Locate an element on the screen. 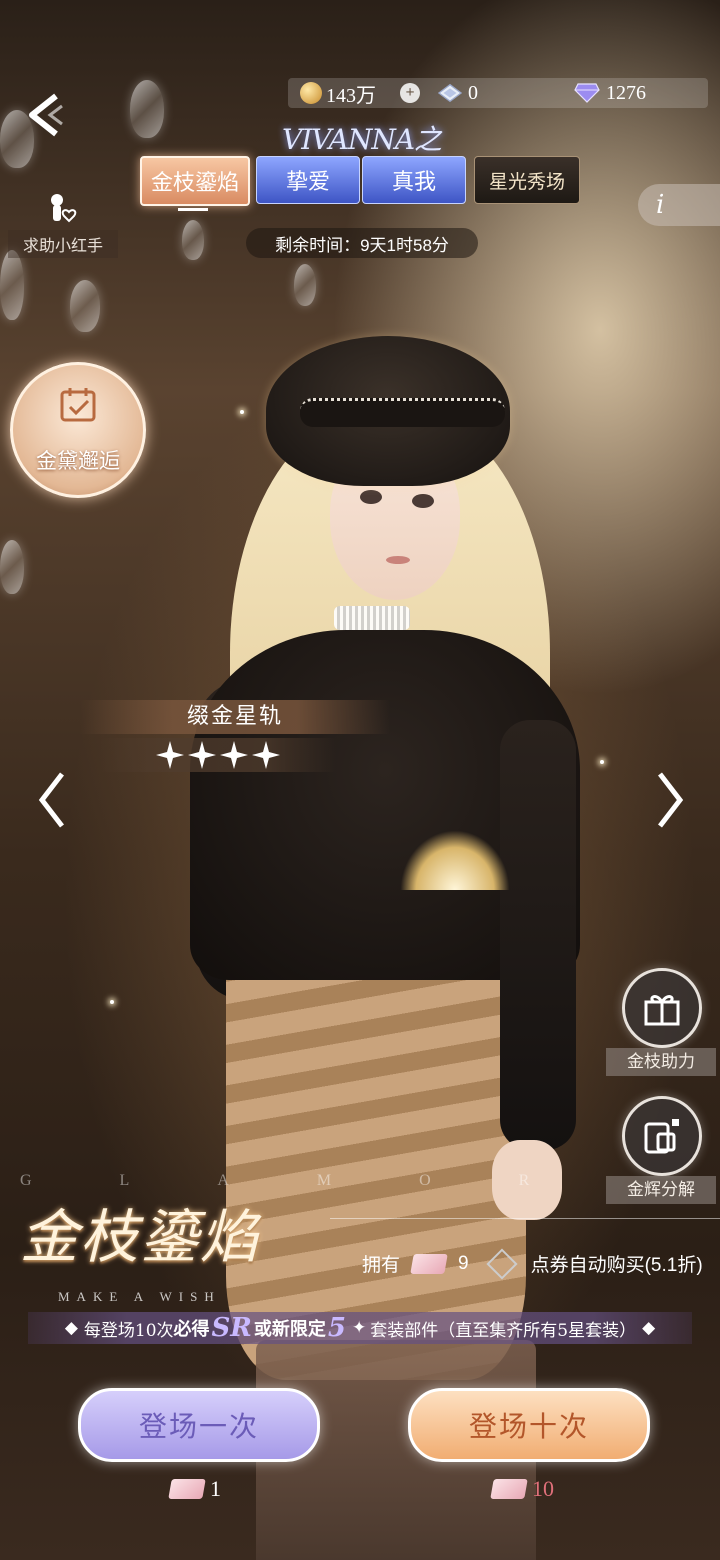 This screenshot has width=720, height=1560. gift-icon is located at coordinates (662, 1010).